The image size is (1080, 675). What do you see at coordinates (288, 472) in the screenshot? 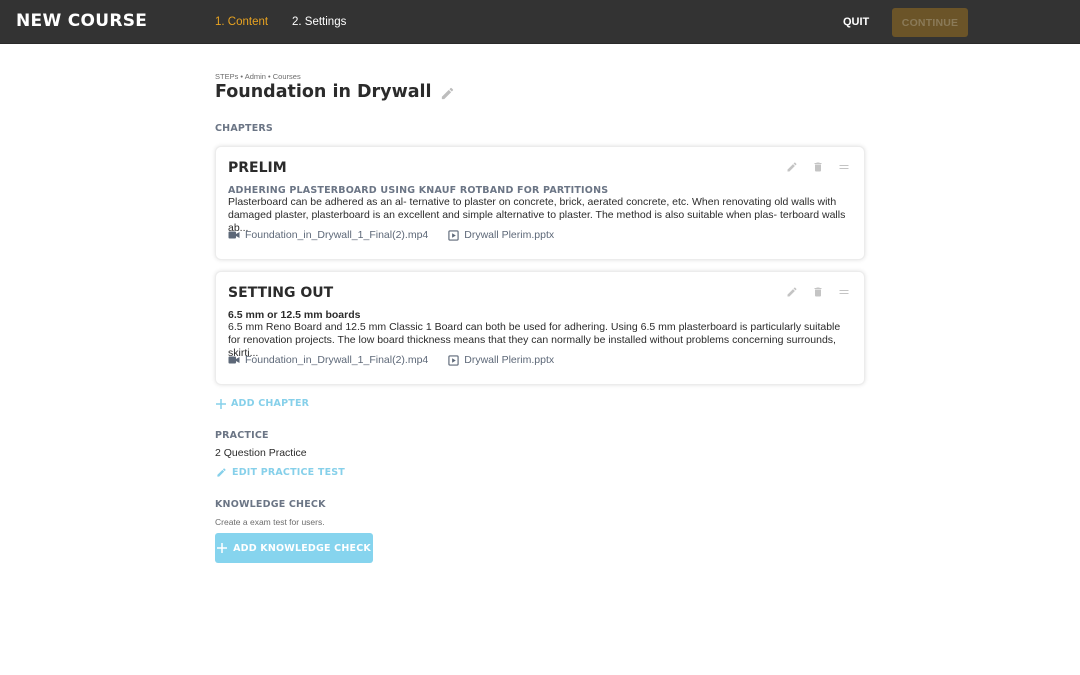
I see `edit-practice-label: EDIT PRACTICE TEST` at bounding box center [288, 472].